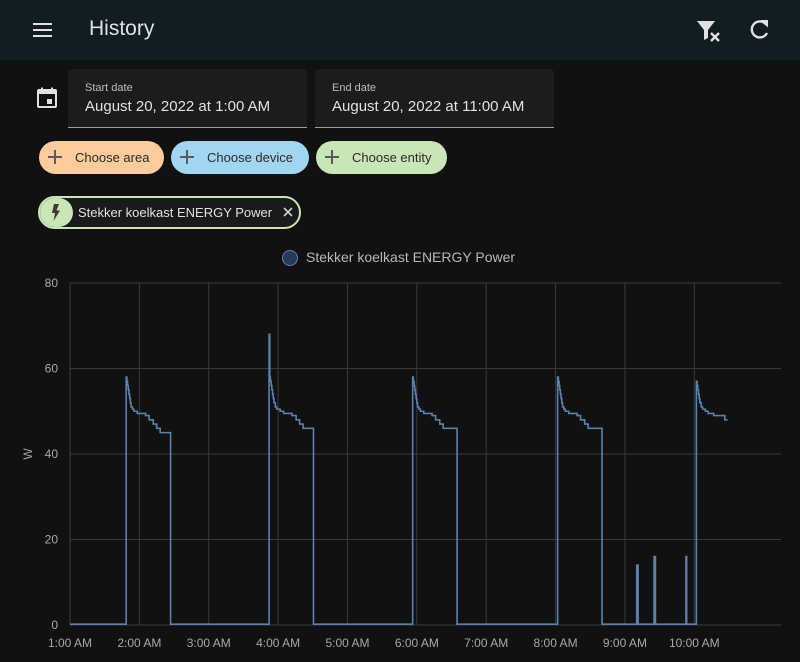  I want to click on choose-entity-chip: Choose entity, so click(381, 157).